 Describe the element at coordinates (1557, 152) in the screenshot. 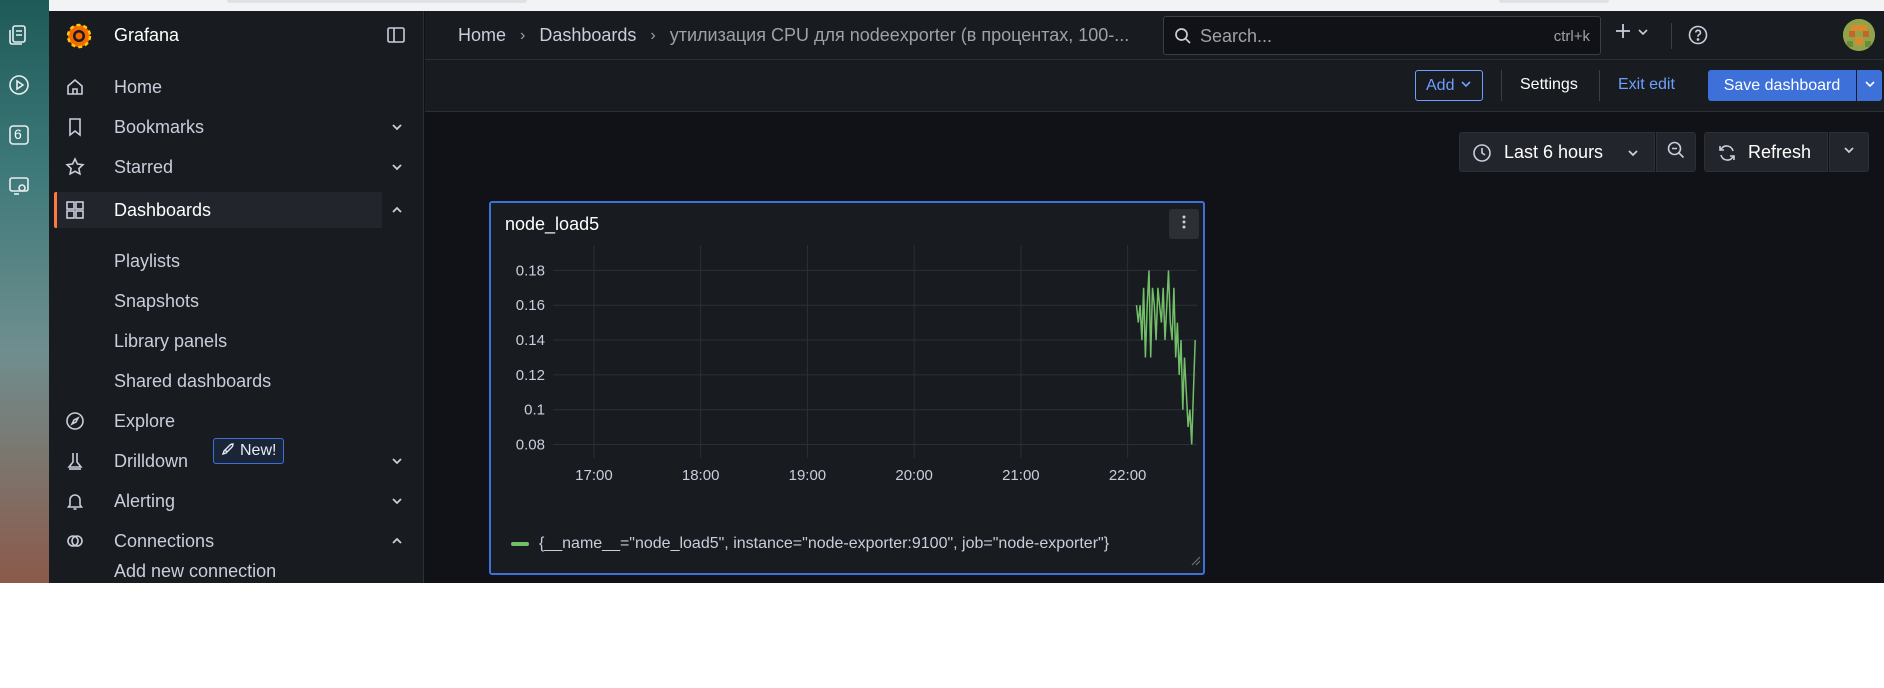

I see `time-range-picker: Last 6 hours` at that location.